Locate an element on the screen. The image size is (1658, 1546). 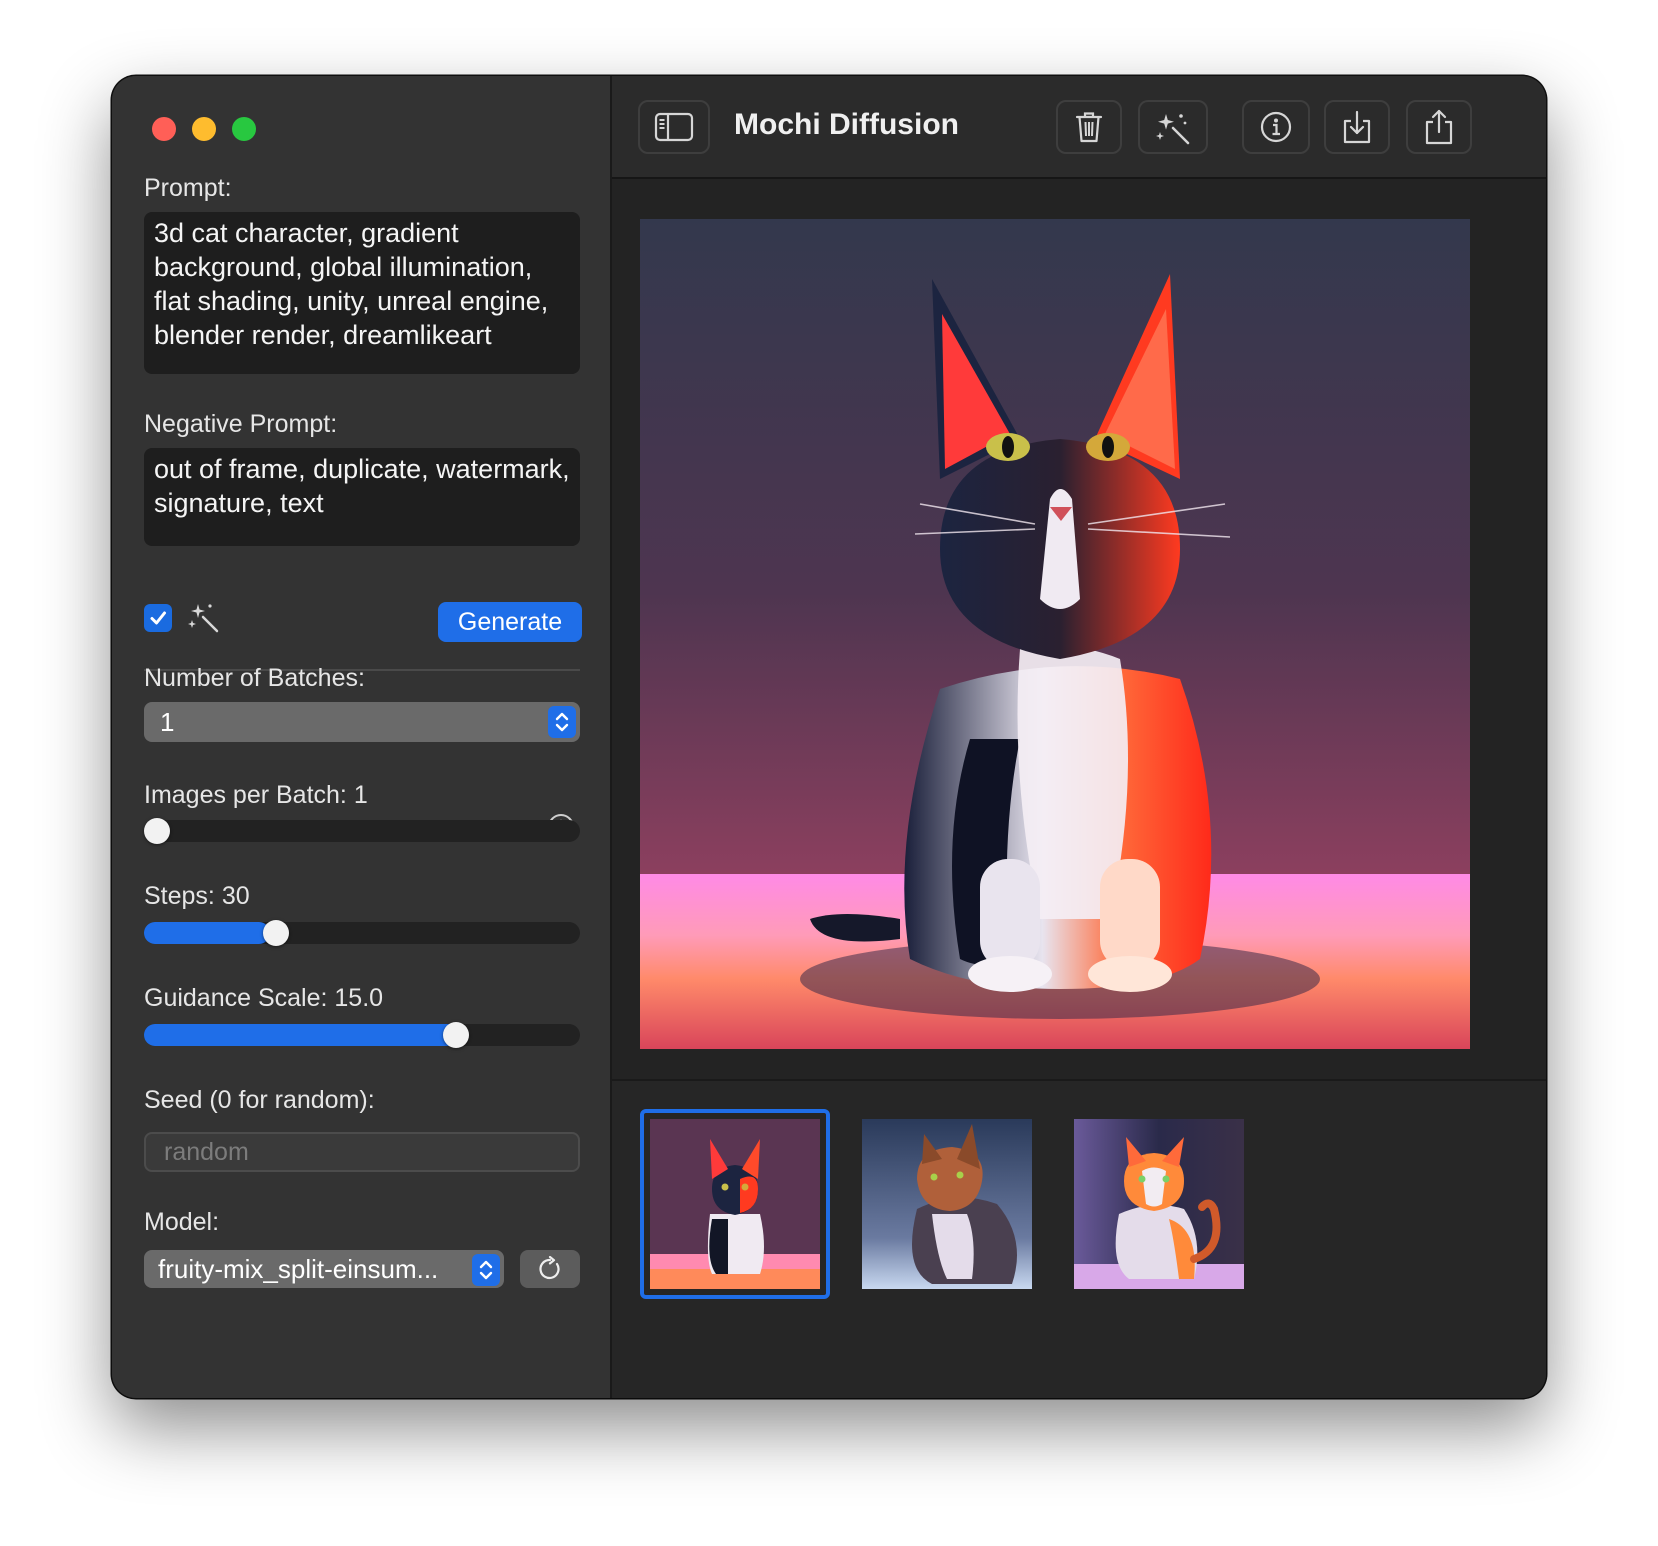
model-stepper is located at coordinates (486, 1270).